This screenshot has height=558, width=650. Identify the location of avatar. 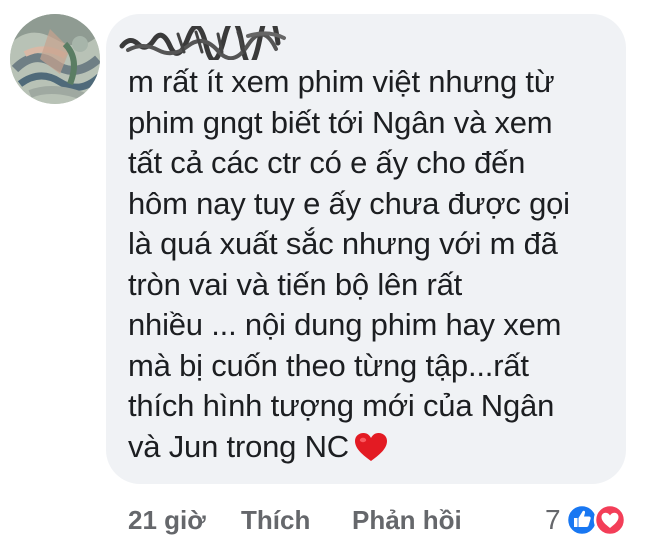
(55, 59).